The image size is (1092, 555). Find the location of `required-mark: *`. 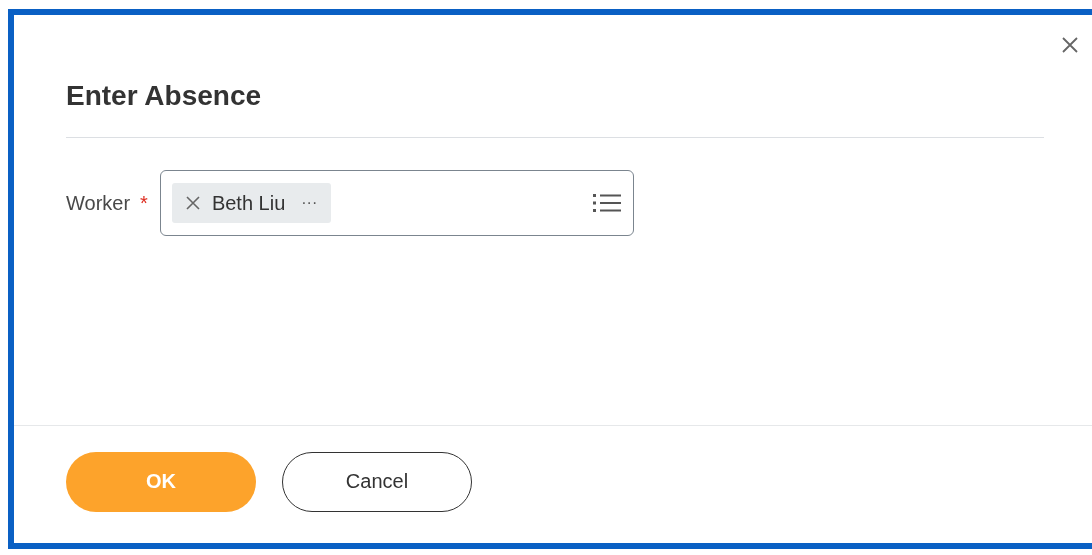

required-mark: * is located at coordinates (144, 203).